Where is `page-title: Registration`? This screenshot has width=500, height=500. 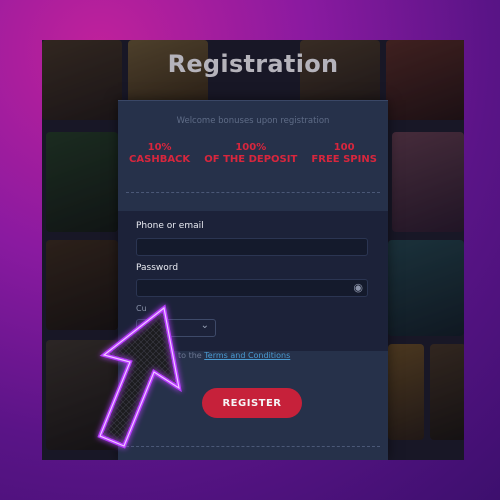
page-title: Registration is located at coordinates (253, 64).